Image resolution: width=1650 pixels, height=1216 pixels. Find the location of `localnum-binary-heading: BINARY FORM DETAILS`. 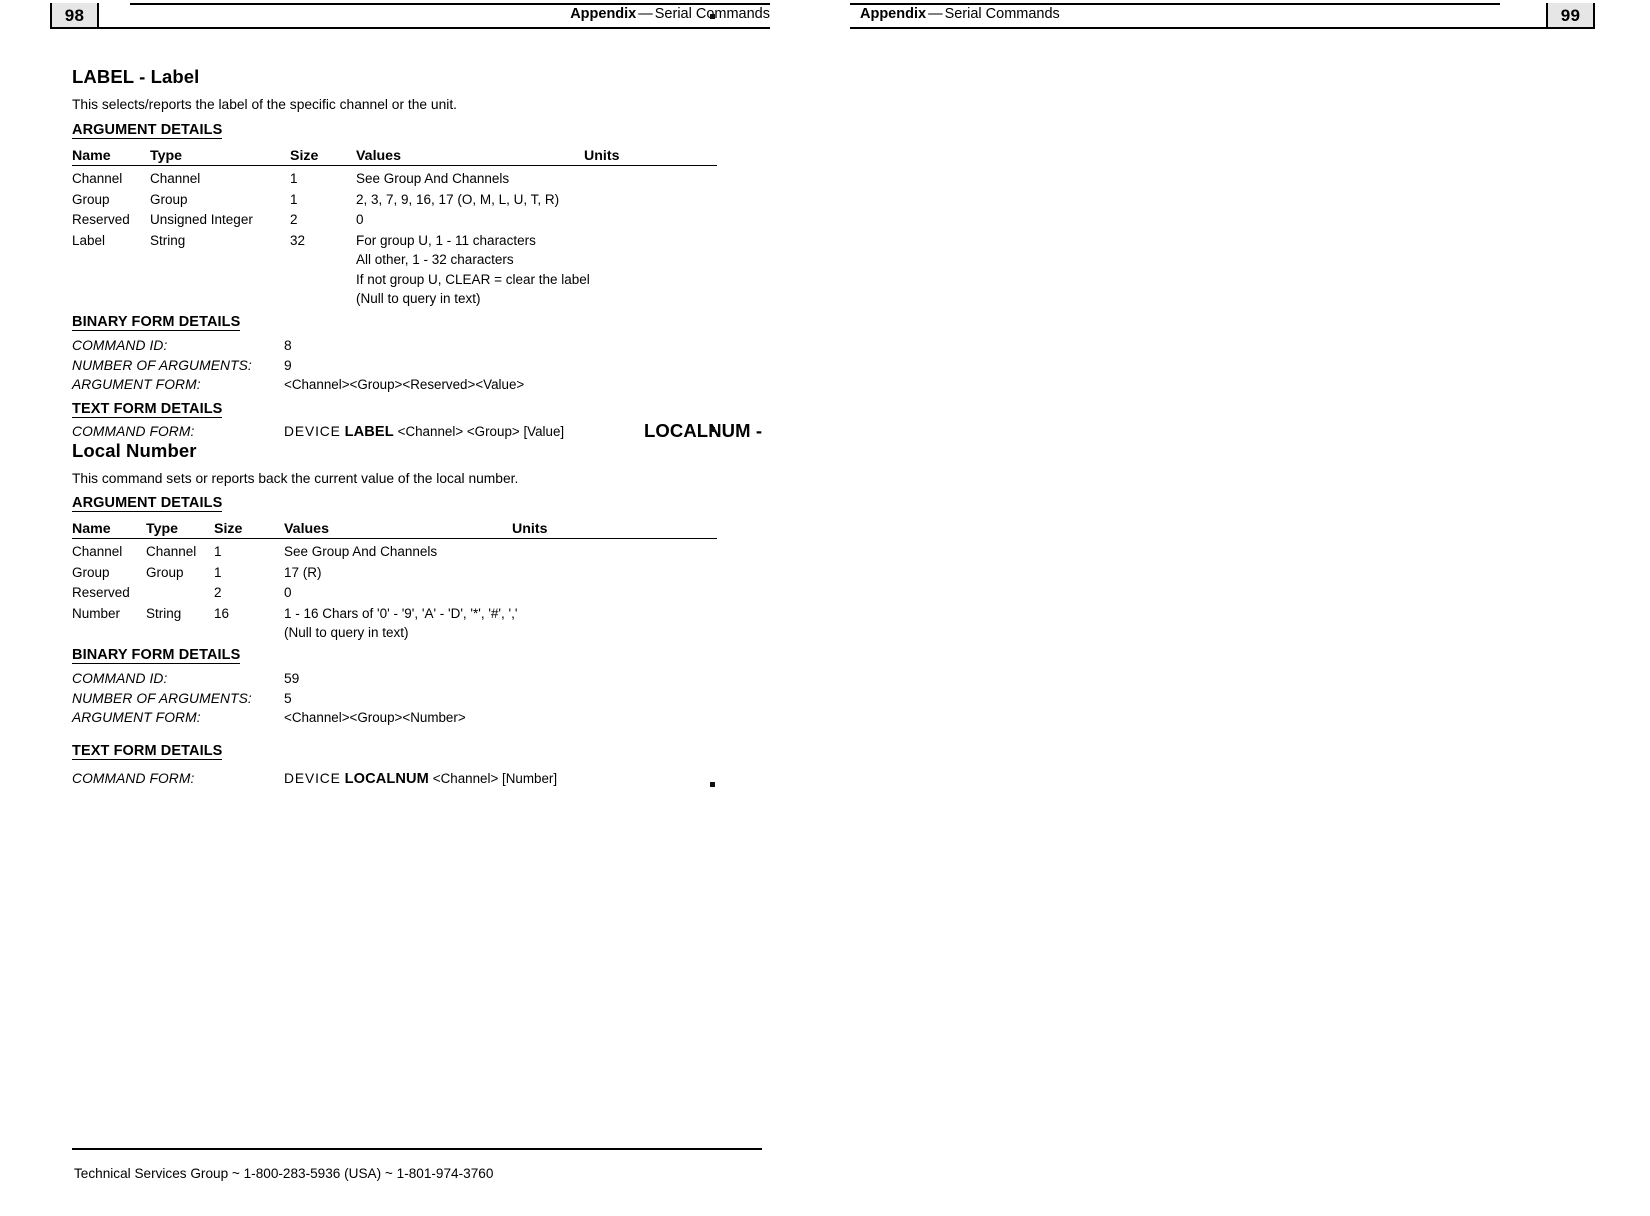

localnum-binary-heading: BINARY FORM DETAILS is located at coordinates (156, 655).